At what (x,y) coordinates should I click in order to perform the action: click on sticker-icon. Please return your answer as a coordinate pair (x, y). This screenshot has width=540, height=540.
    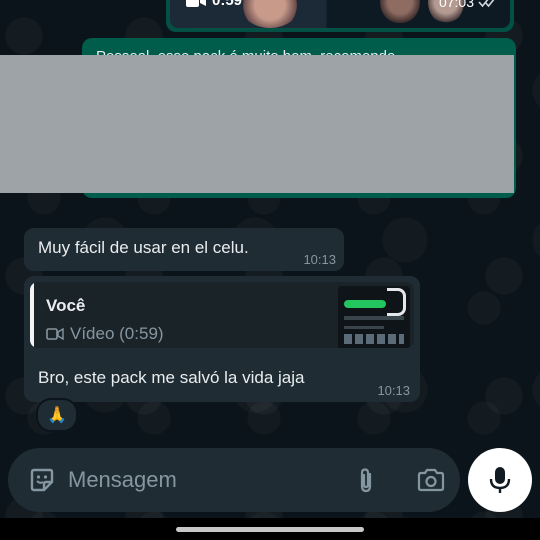
    Looking at the image, I should click on (42, 480).